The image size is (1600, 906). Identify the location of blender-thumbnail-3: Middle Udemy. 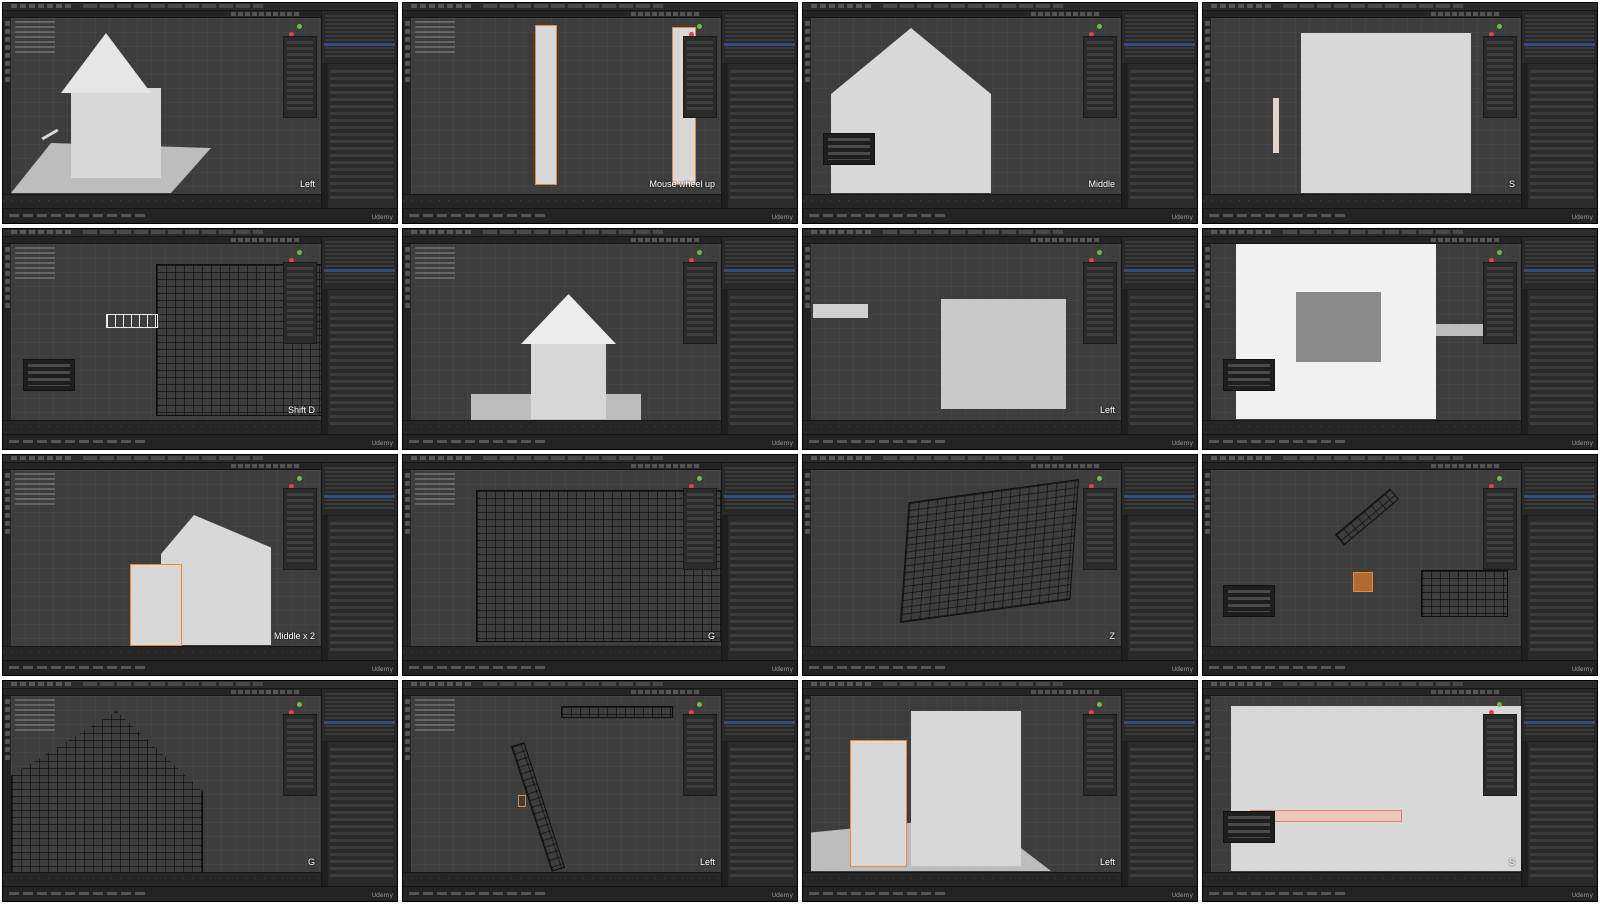
(1000, 113).